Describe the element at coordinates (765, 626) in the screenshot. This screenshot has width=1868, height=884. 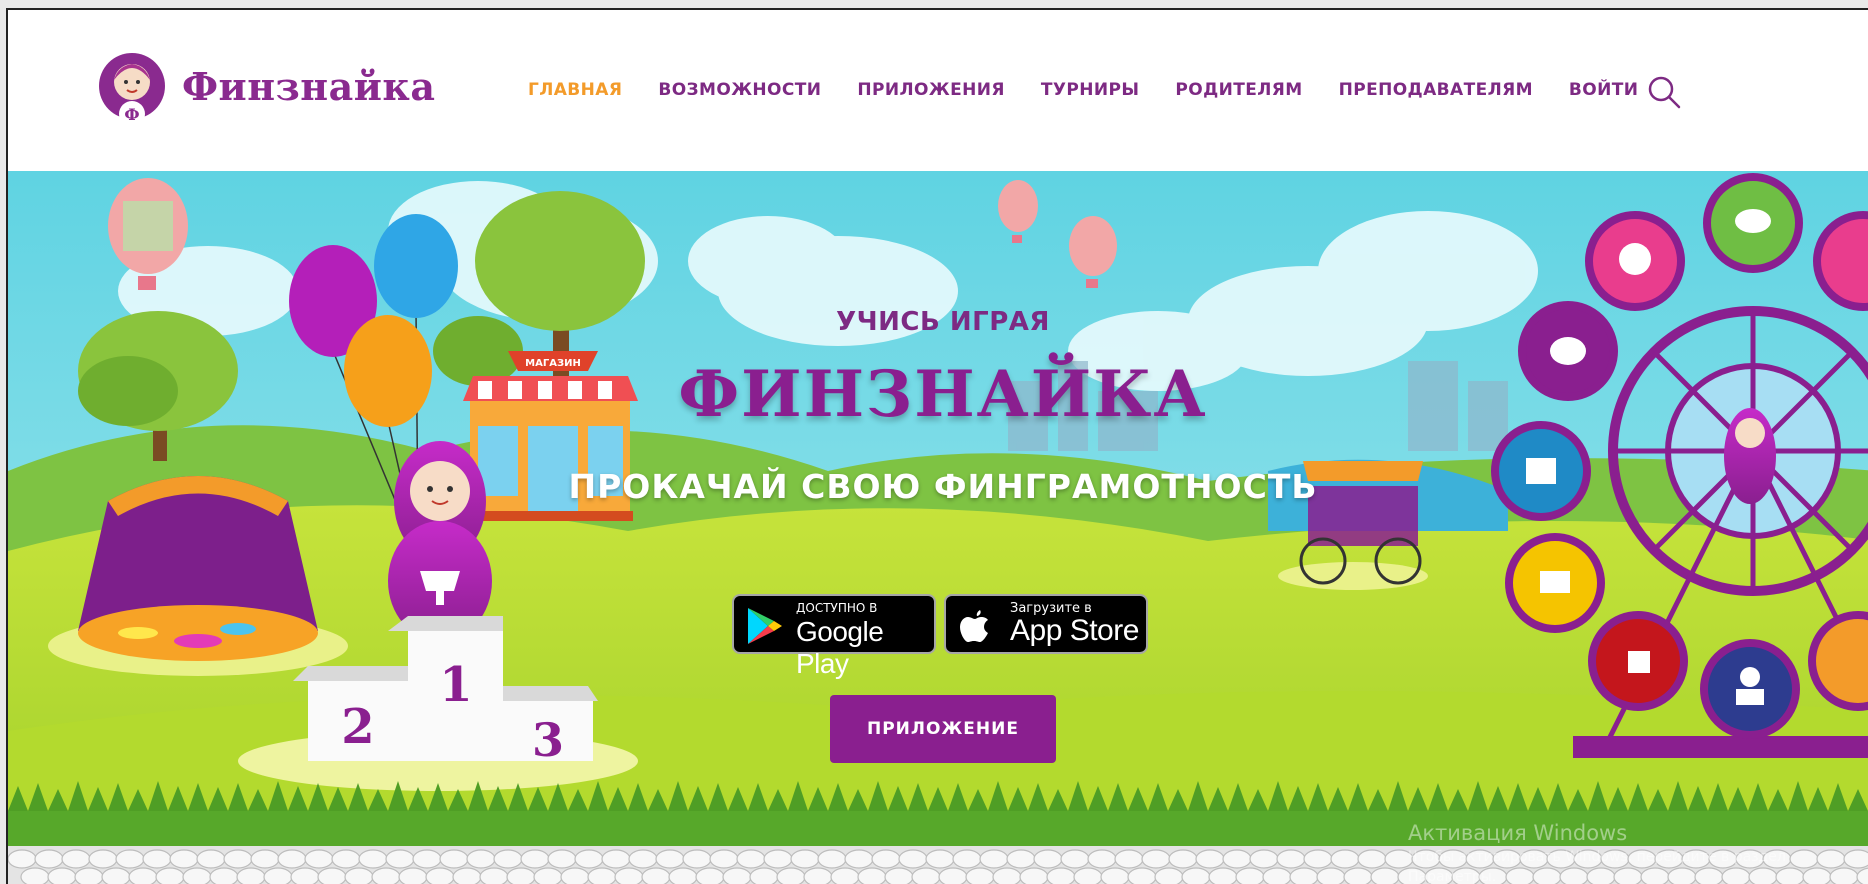
I see `google-play-icon` at that location.